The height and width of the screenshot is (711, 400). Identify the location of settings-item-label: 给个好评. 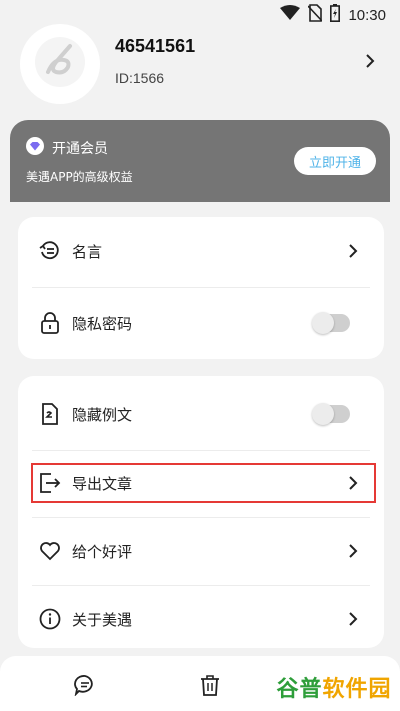
(102, 551).